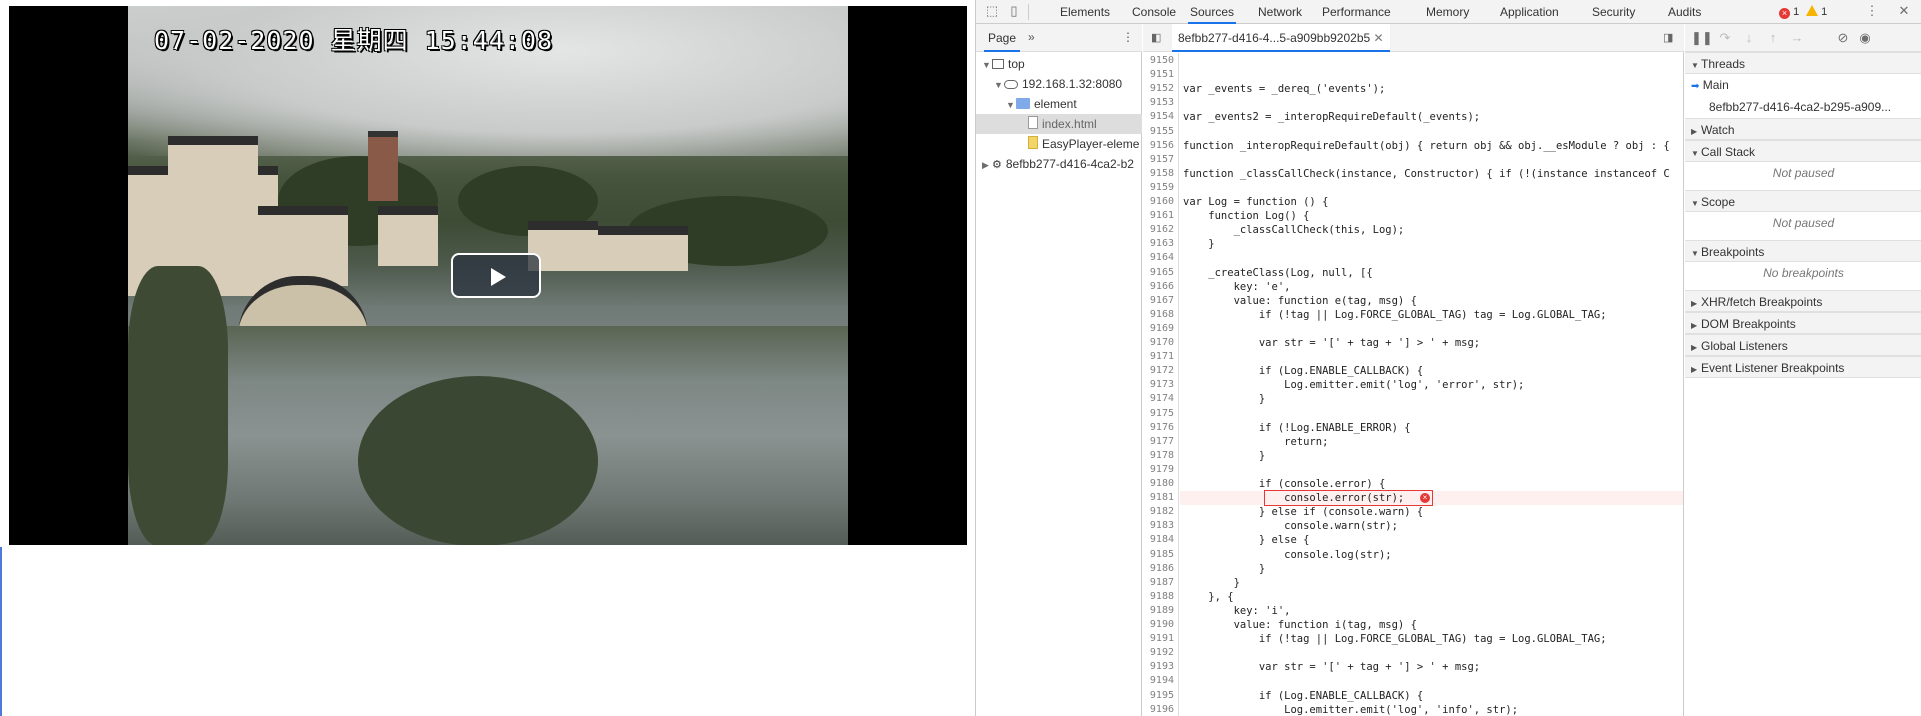 The image size is (1921, 716). What do you see at coordinates (1280, 12) in the screenshot?
I see `tab-network: Network` at bounding box center [1280, 12].